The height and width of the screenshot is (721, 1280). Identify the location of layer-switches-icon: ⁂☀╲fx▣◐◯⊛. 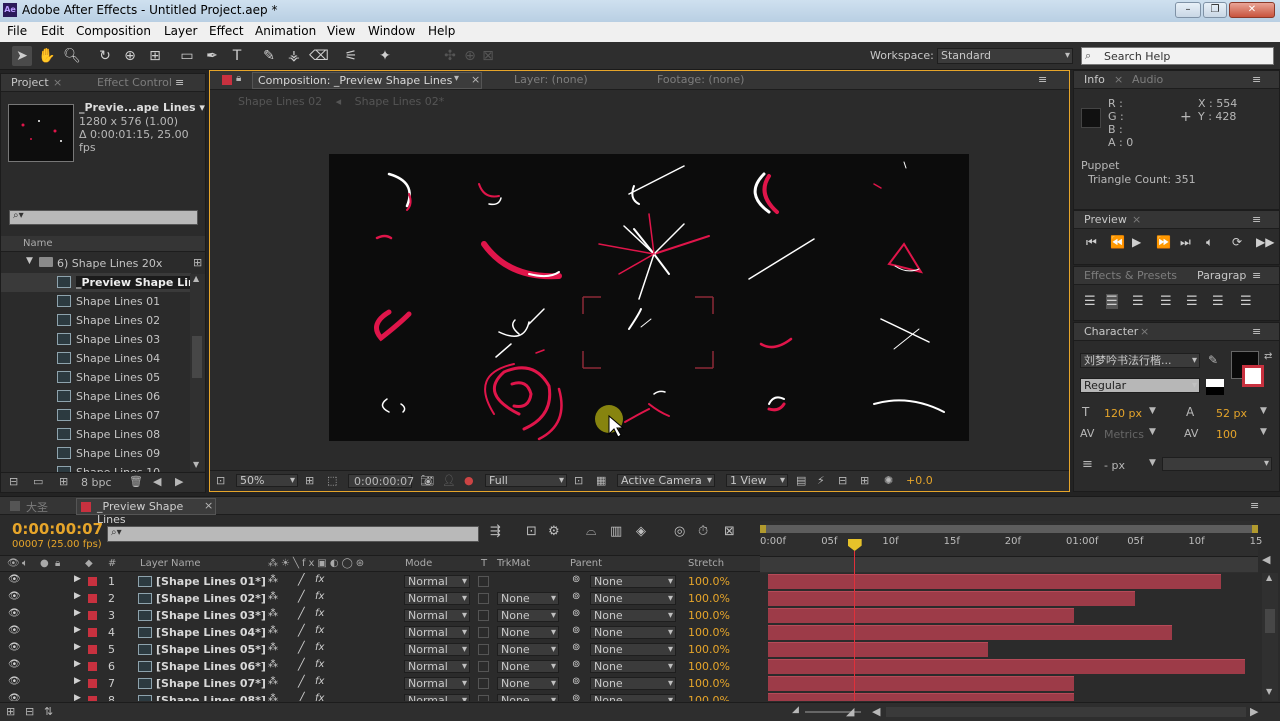
(317, 563).